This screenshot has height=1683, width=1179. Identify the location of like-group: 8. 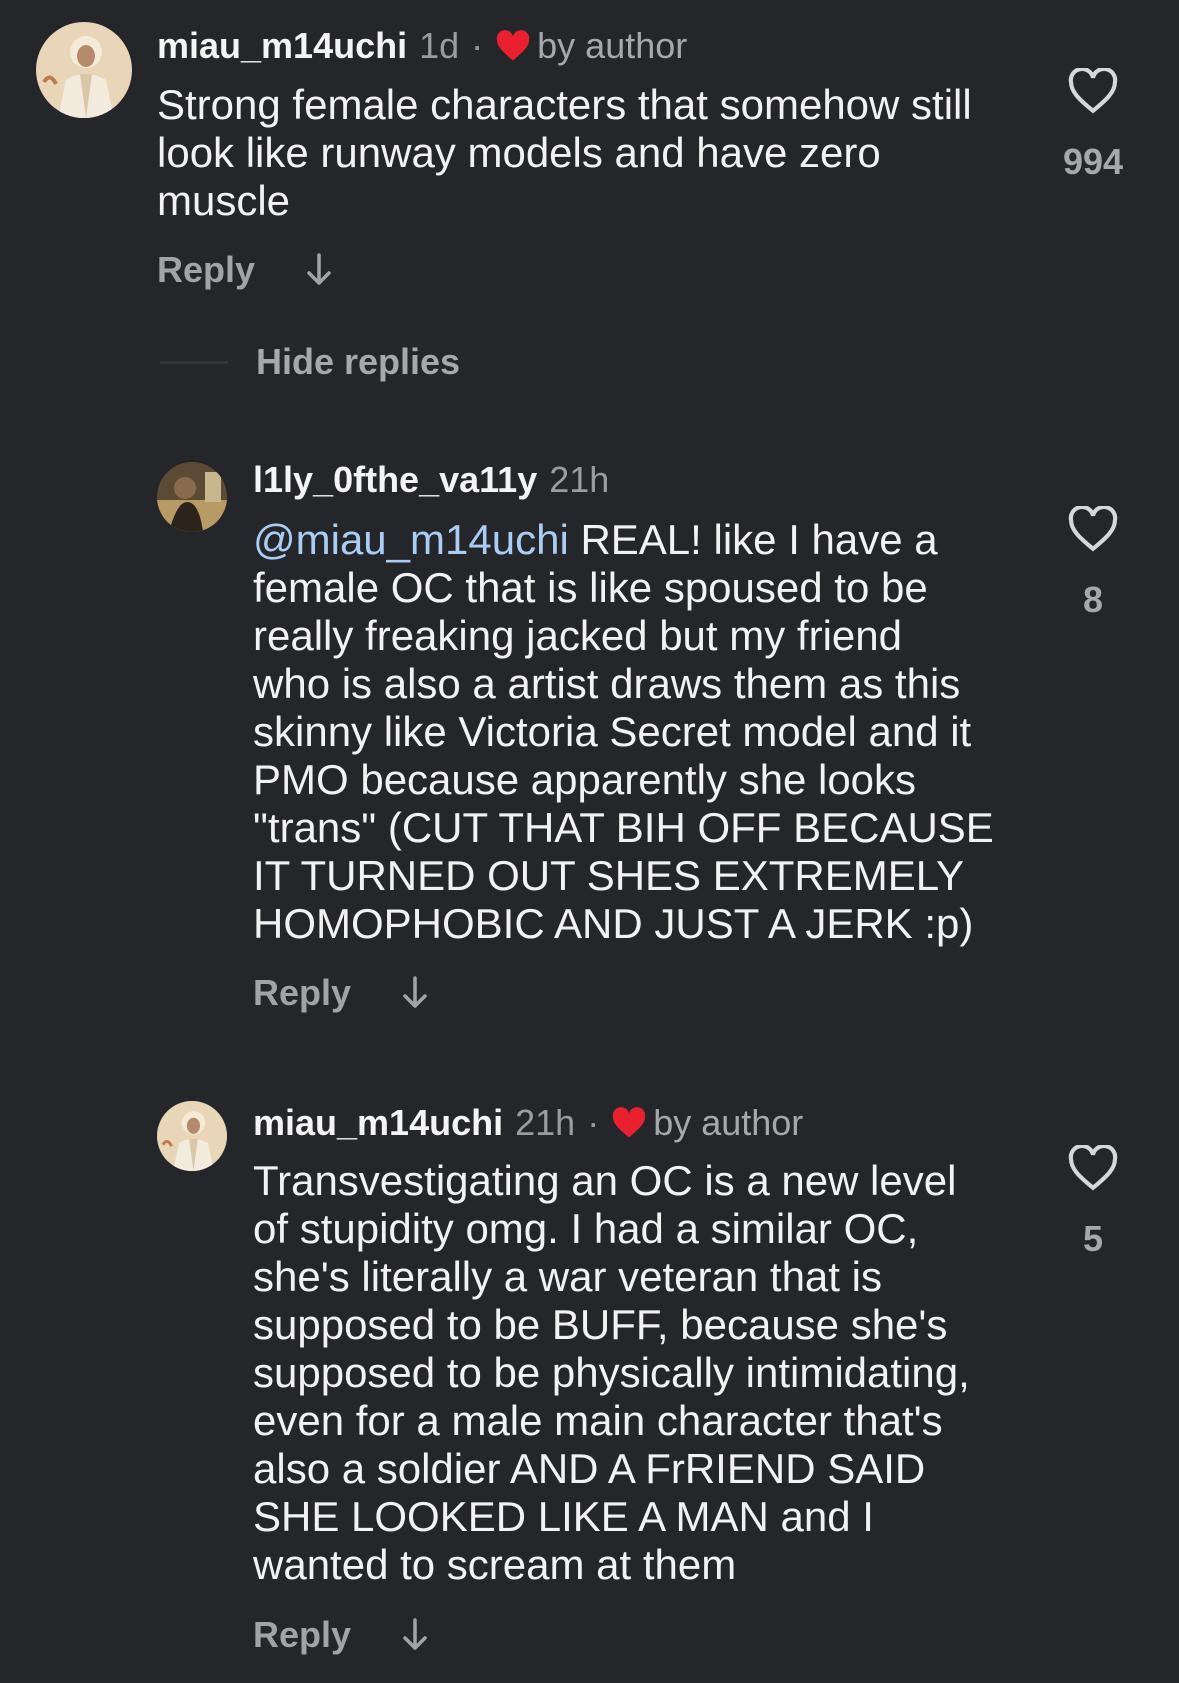
(1093, 562).